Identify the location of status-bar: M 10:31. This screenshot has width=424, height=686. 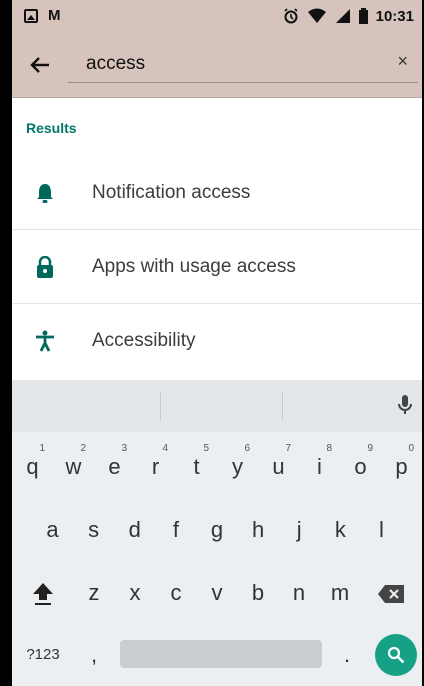
(217, 16).